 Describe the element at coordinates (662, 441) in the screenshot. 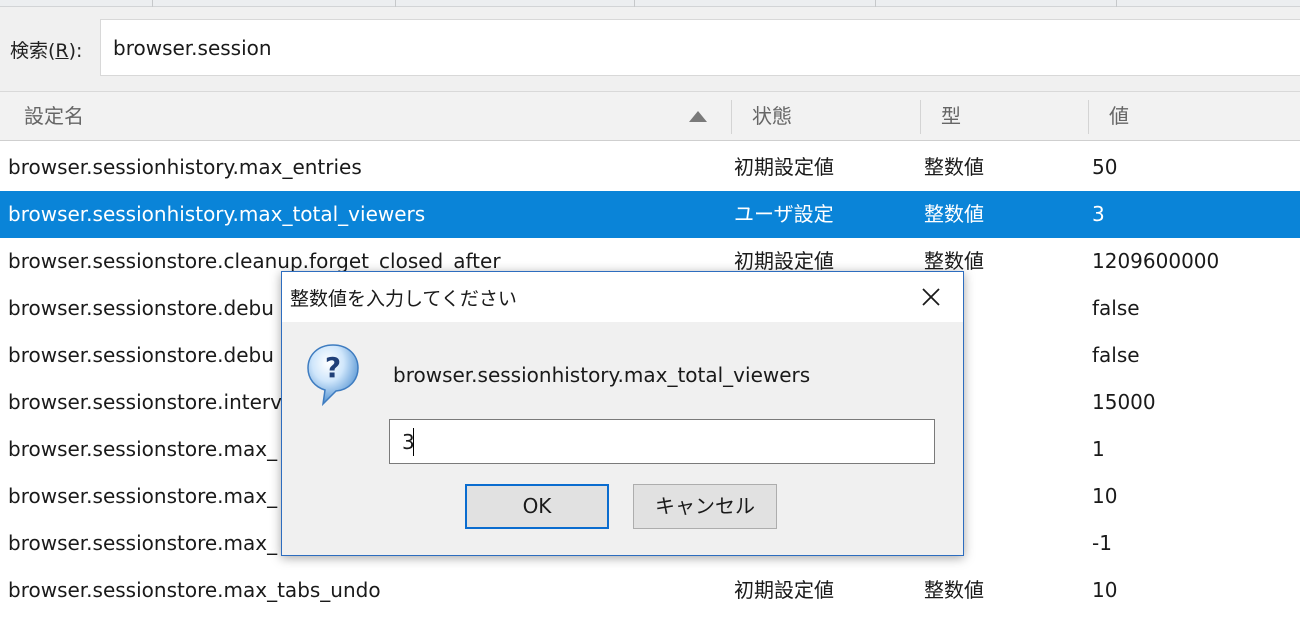

I see `integer-value-input` at that location.